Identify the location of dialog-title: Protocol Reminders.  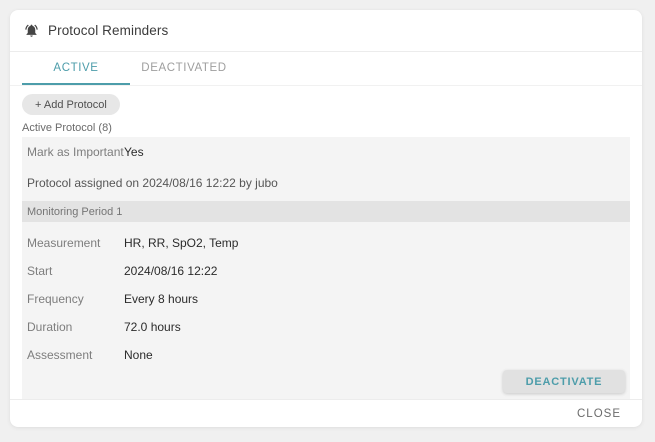
(108, 30).